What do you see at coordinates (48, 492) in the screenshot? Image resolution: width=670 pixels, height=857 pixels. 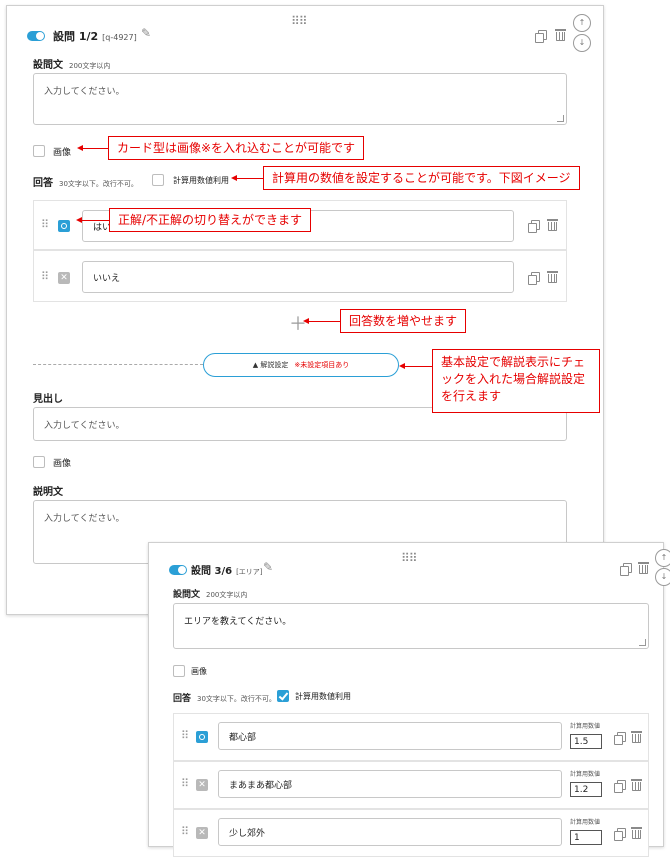 I see `description-label: 説明文` at bounding box center [48, 492].